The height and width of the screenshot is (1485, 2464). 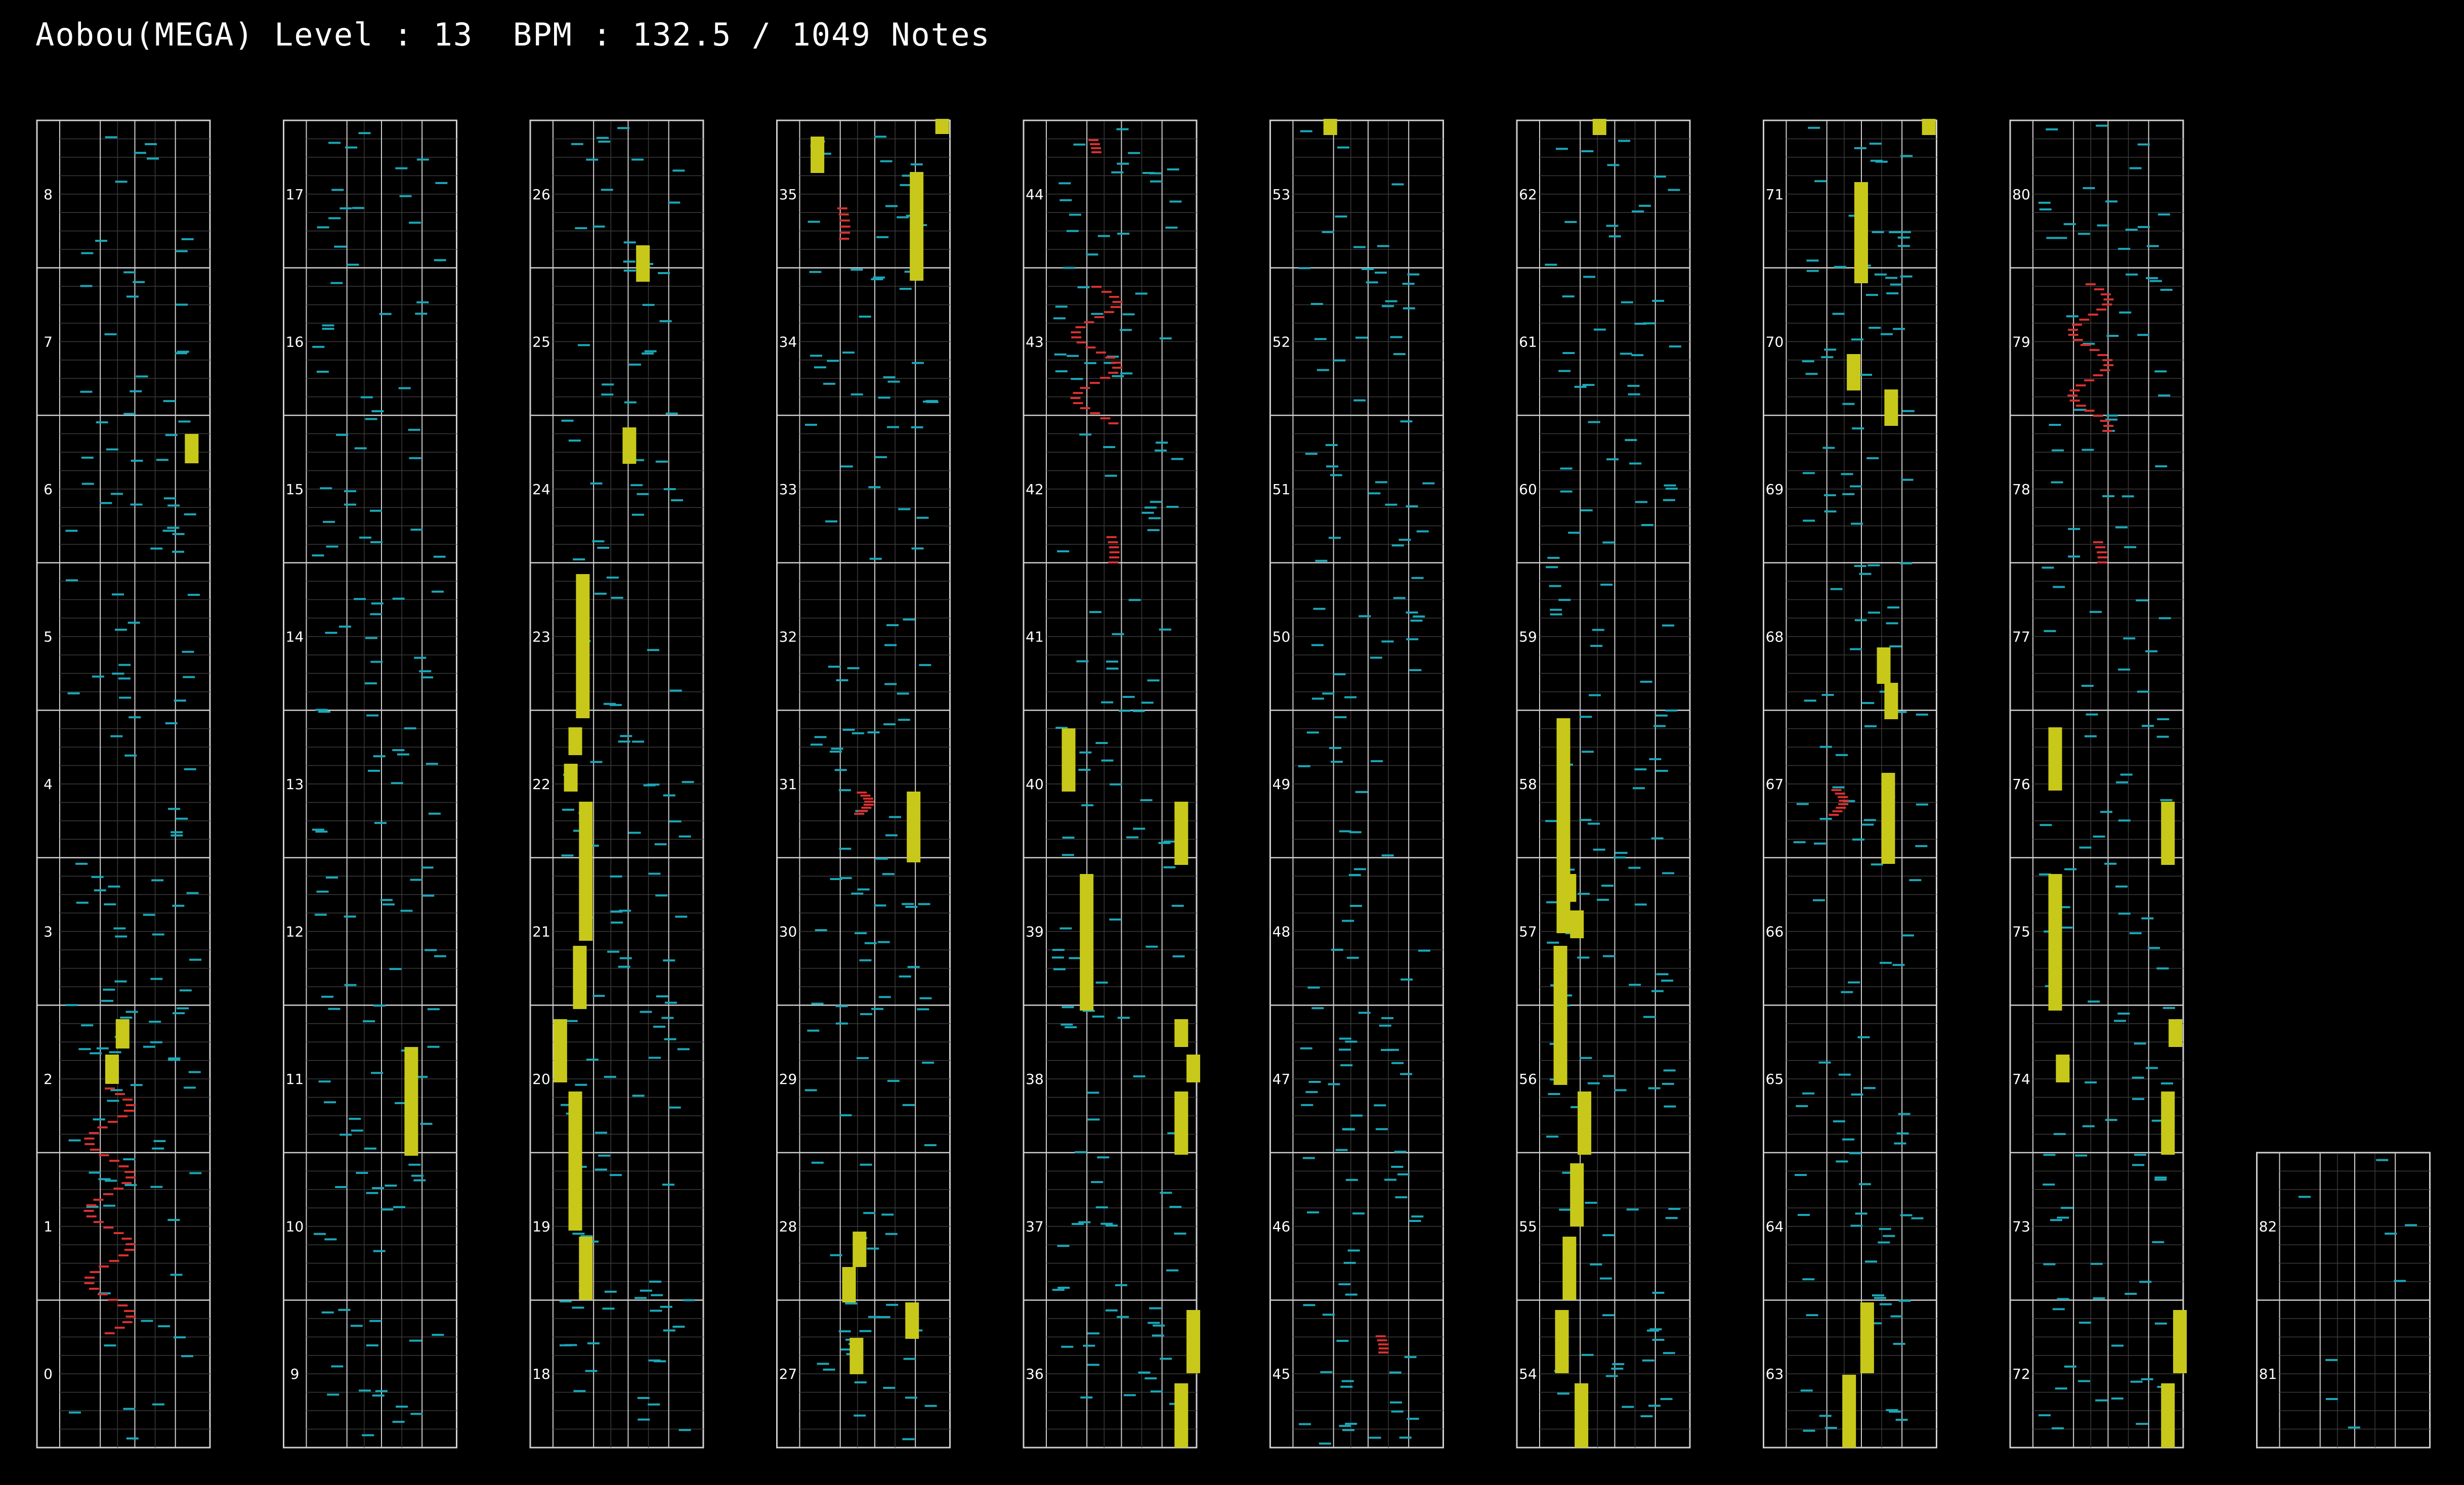 I want to click on measure-number: 9, so click(x=295, y=1374).